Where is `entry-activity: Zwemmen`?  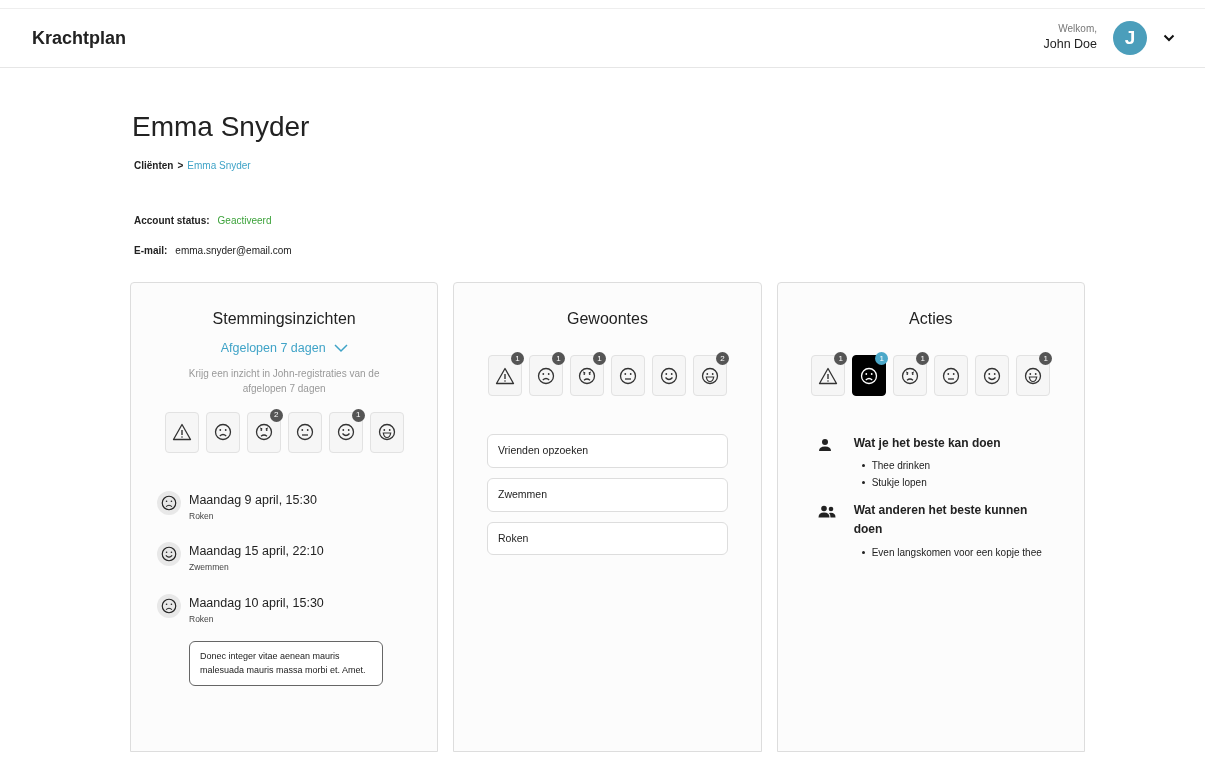 entry-activity: Zwemmen is located at coordinates (209, 567).